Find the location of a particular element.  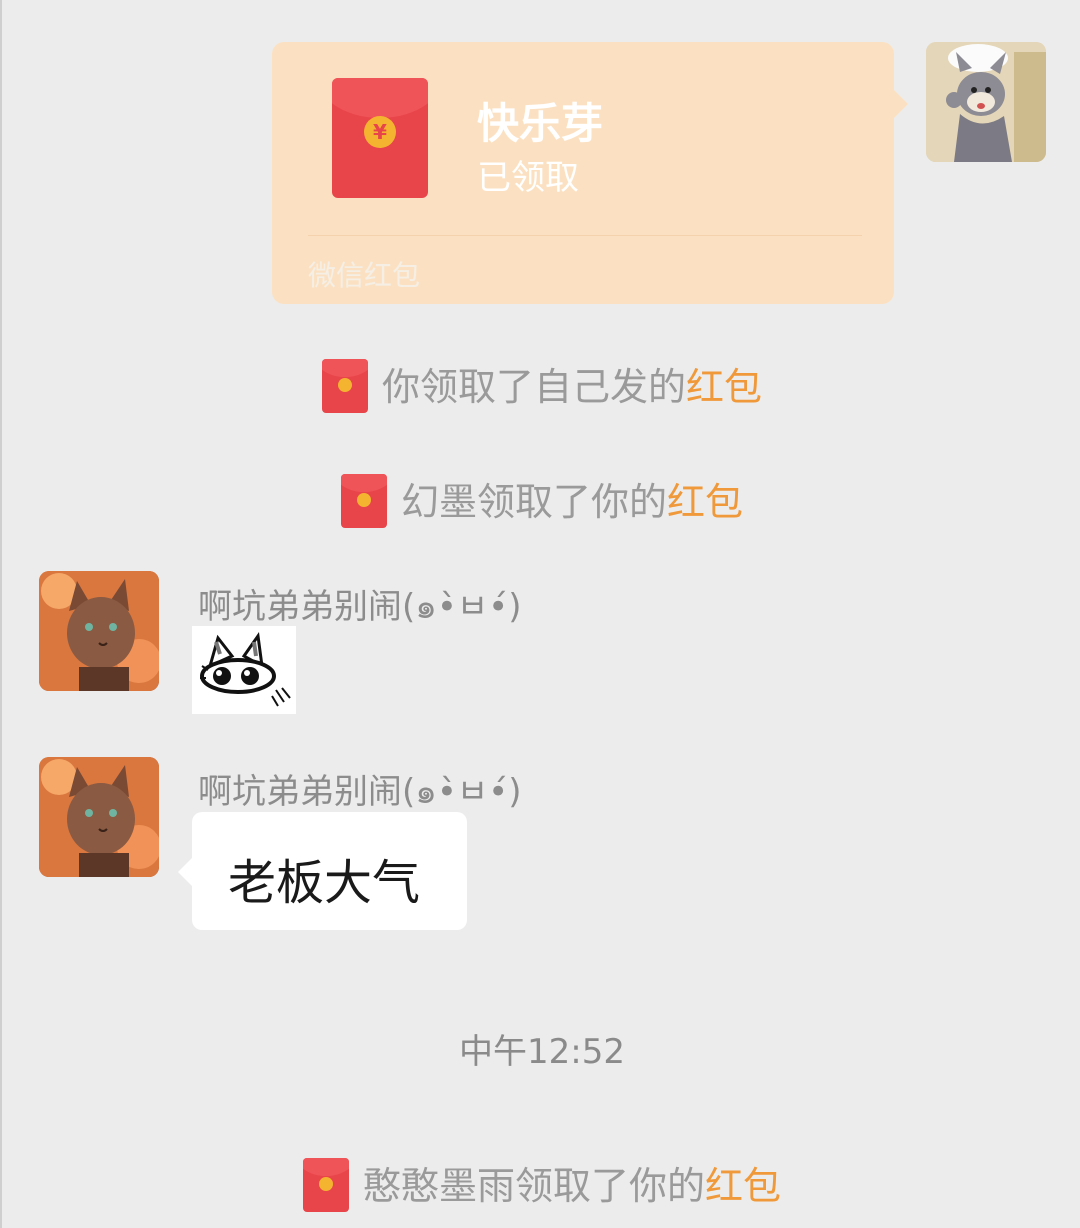

yuan-coin-icon: ¥ is located at coordinates (380, 132).